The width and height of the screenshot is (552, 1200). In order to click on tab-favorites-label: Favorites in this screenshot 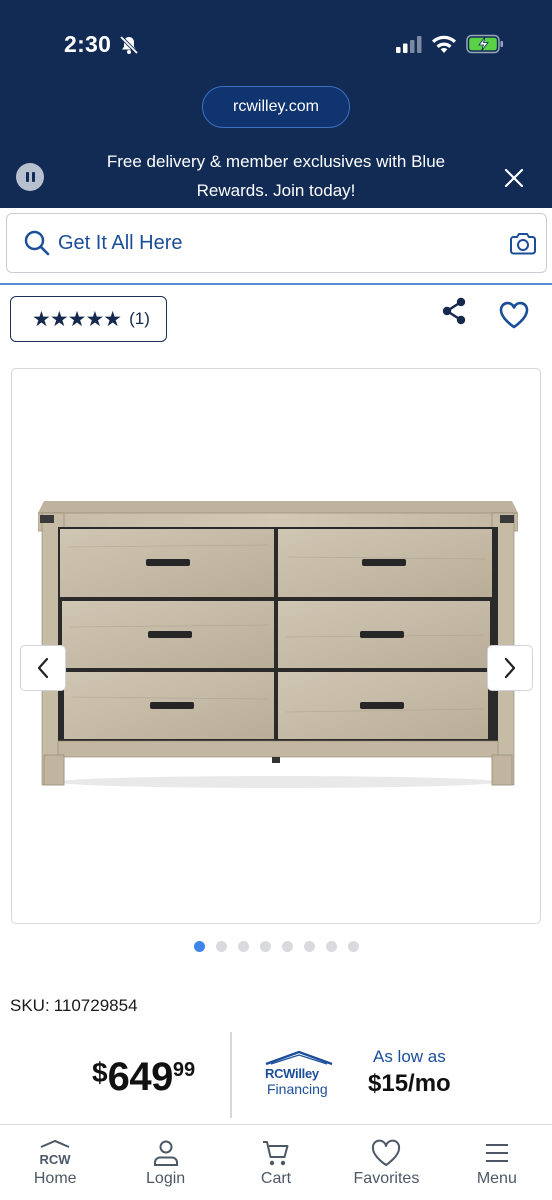, I will do `click(386, 1178)`.